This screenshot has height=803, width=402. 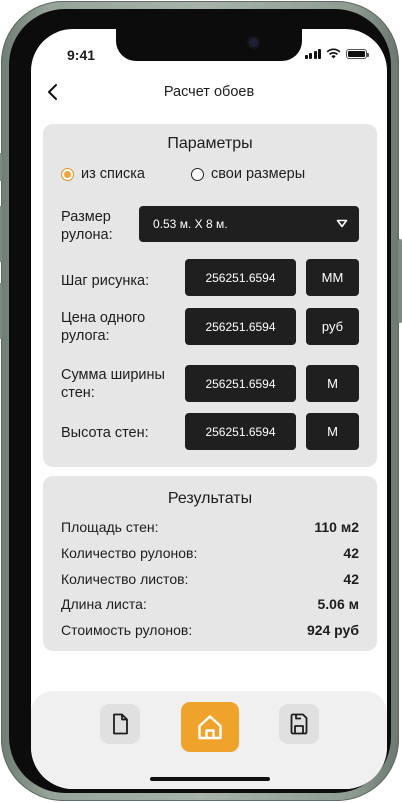 I want to click on results-heading: Результаты, so click(x=210, y=498).